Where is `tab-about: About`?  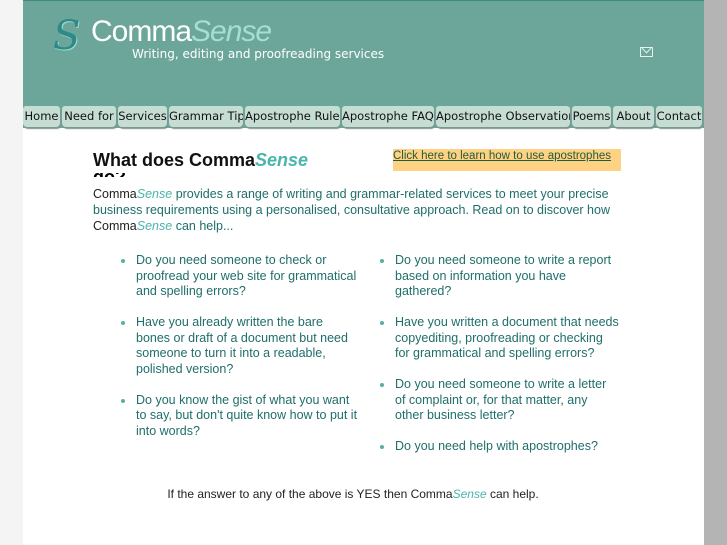
tab-about: About is located at coordinates (633, 116).